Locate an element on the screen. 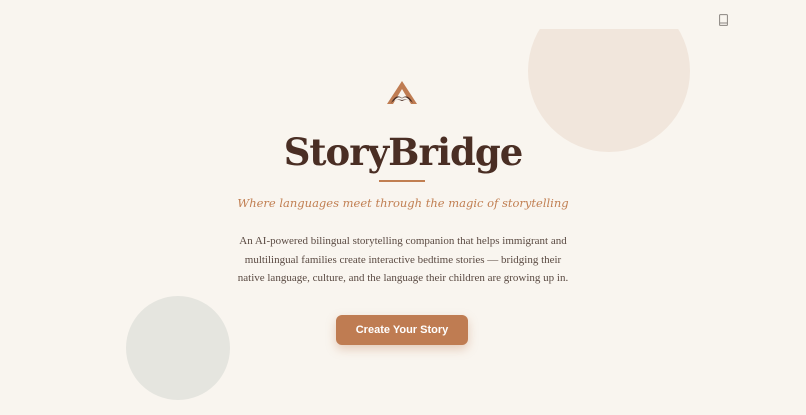  page-title: StoryBridge is located at coordinates (403, 152).